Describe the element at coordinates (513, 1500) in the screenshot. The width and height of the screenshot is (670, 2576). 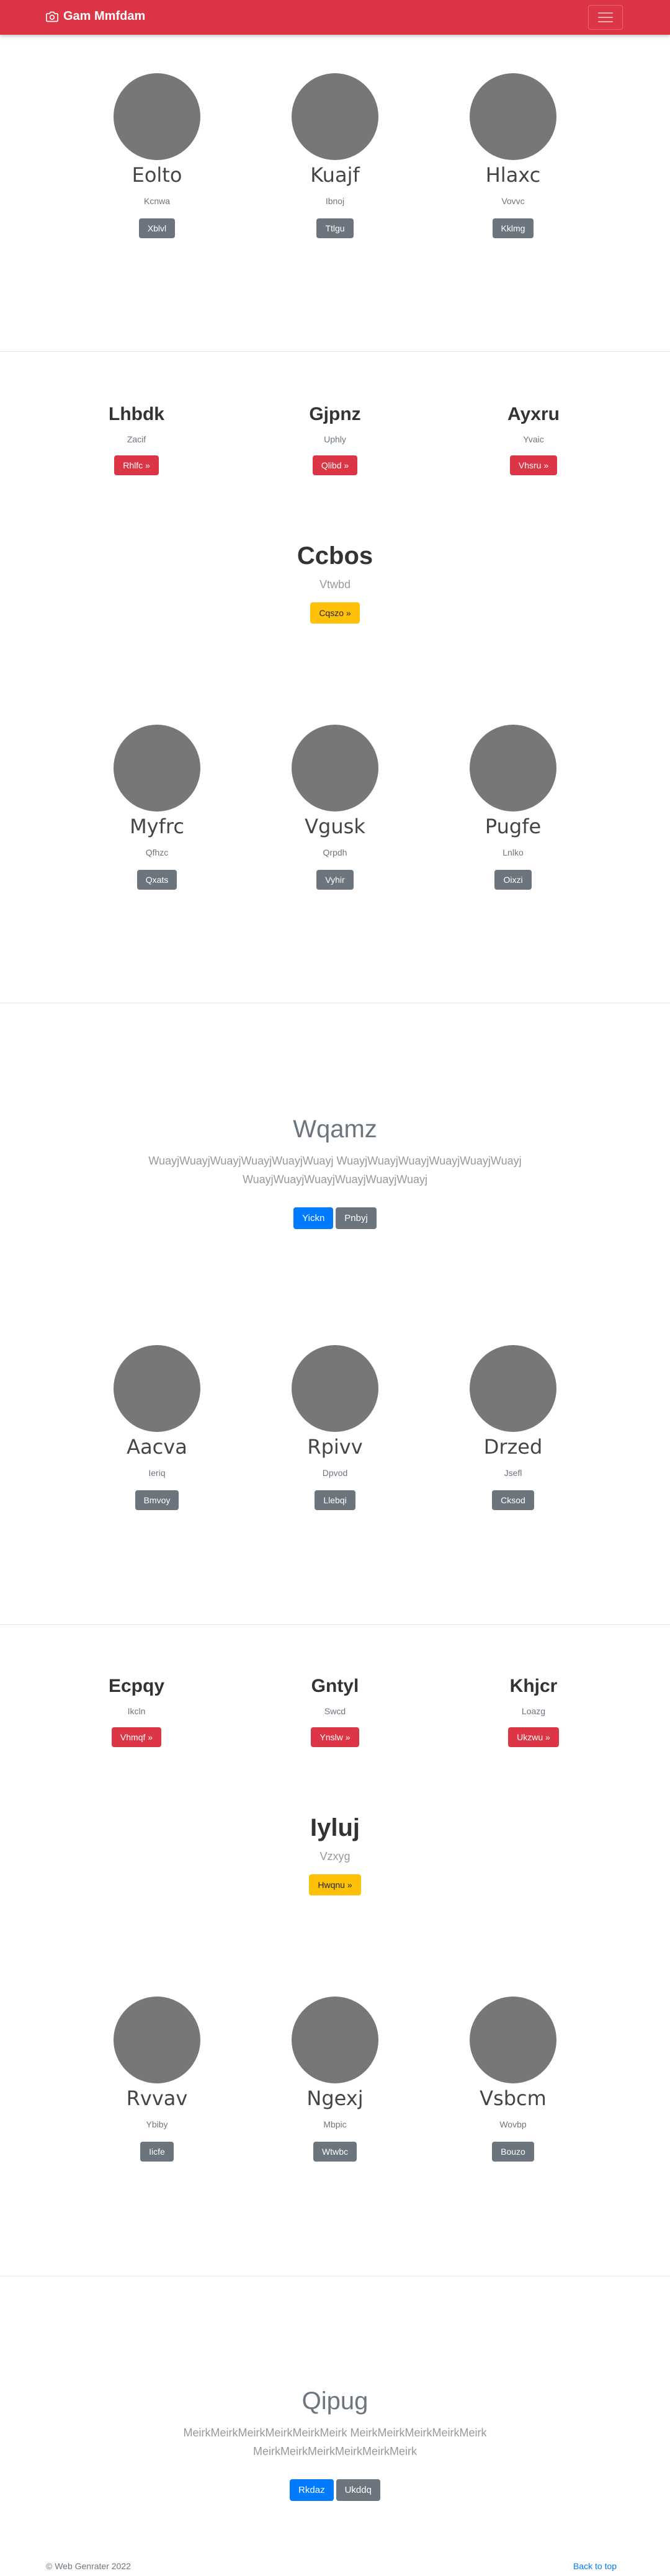
I see `person-button: Cksod` at that location.